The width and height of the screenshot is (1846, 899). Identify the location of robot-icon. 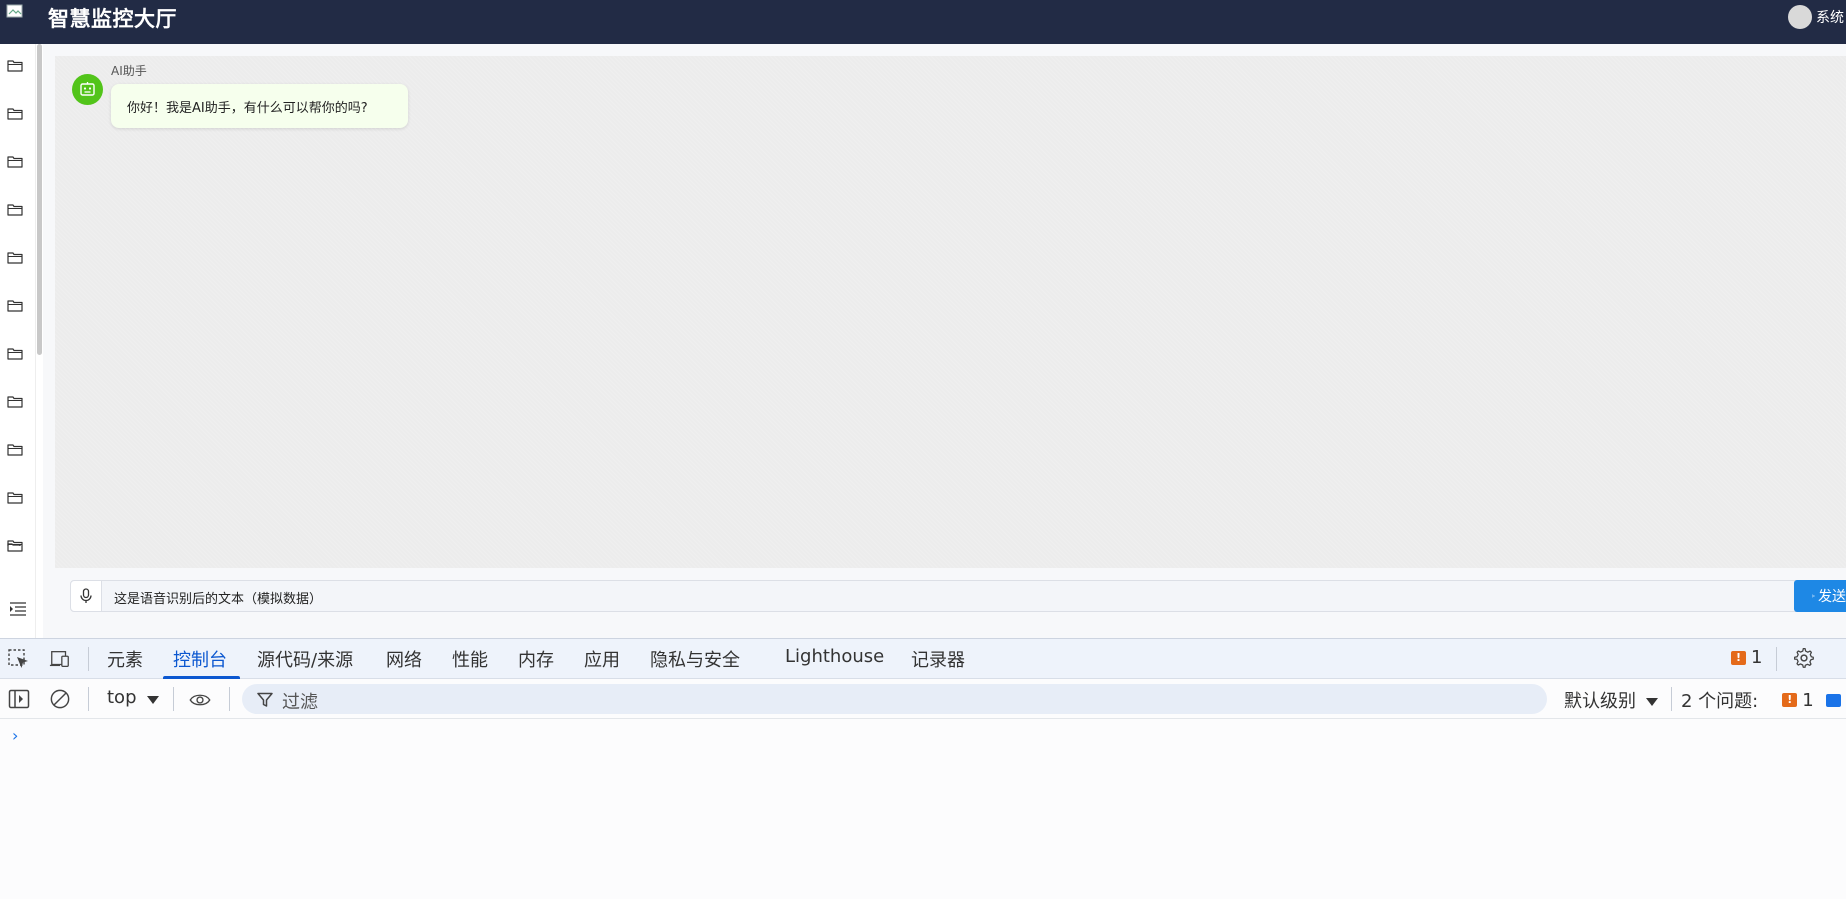
(87, 89).